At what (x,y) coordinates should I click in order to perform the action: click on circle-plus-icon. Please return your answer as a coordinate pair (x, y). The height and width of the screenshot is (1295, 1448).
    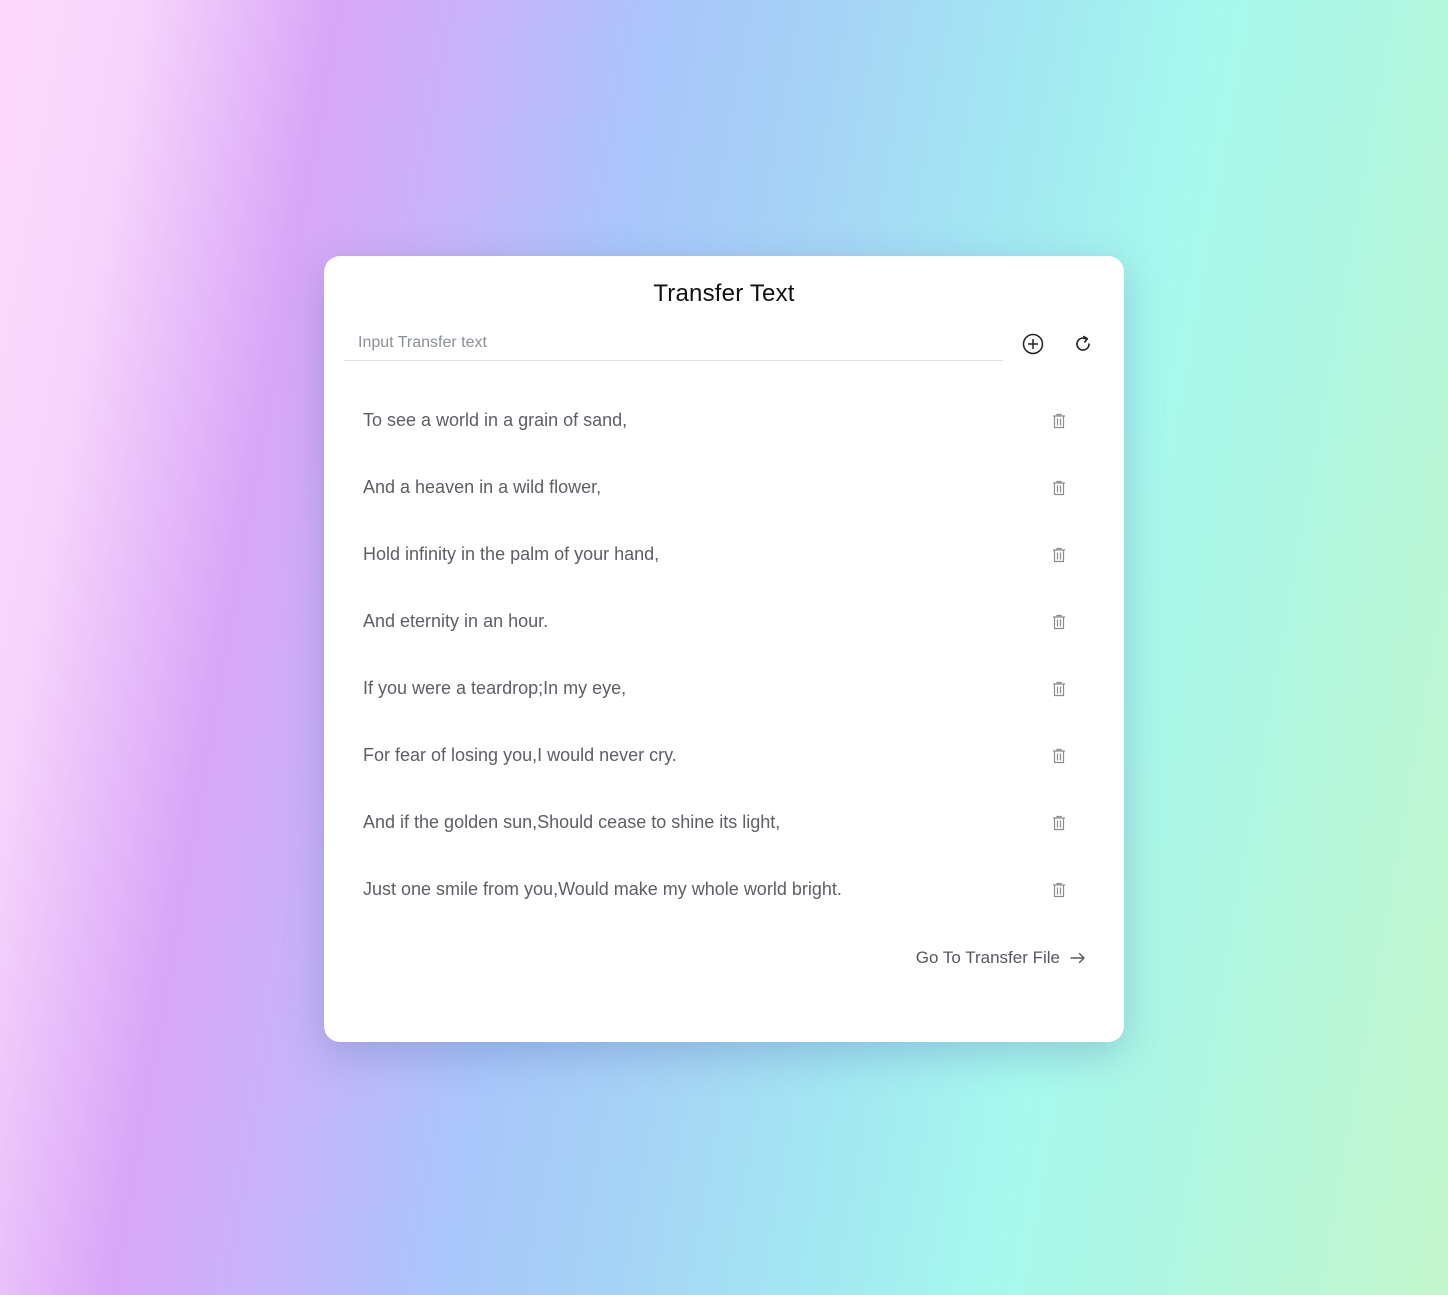
    Looking at the image, I should click on (1033, 344).